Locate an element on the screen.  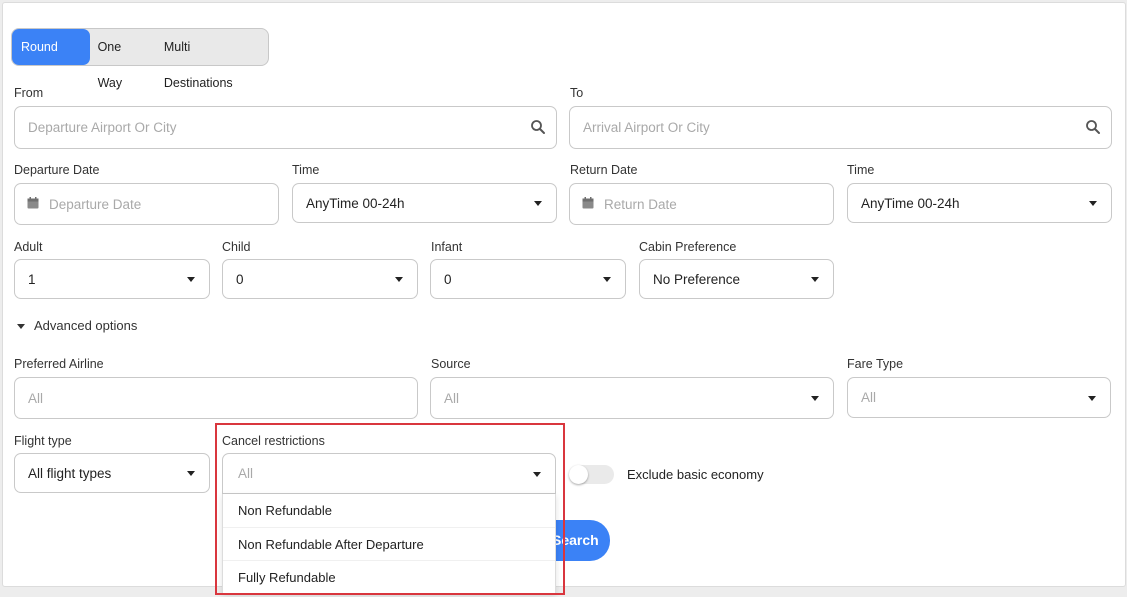
one-way-button: One Way is located at coordinates (123, 59).